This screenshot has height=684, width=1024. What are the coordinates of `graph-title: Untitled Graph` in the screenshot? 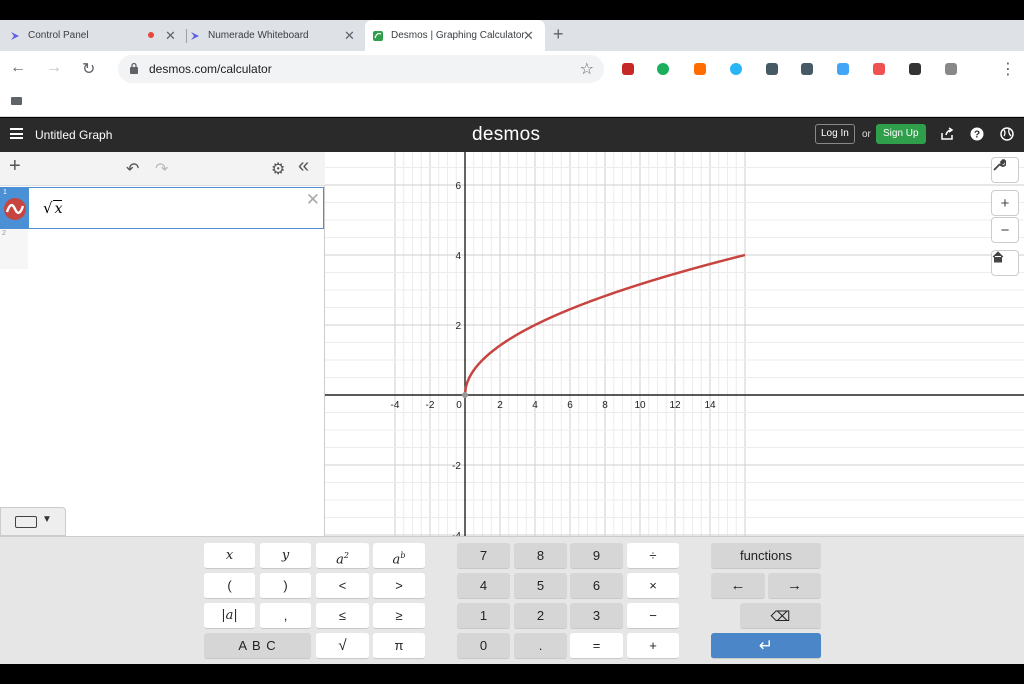 It's located at (73, 135).